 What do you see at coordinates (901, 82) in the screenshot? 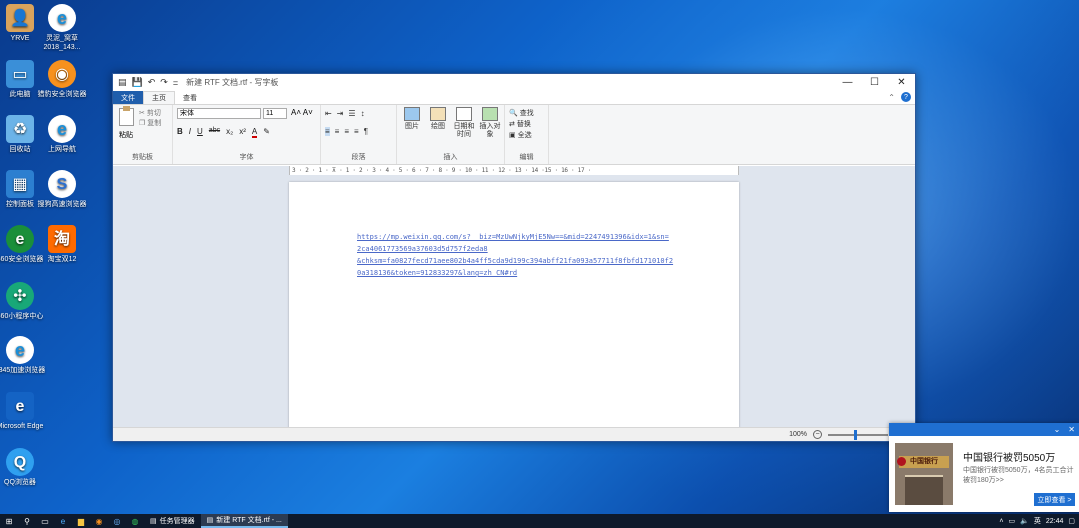
I see `close-button: ✕` at bounding box center [901, 82].